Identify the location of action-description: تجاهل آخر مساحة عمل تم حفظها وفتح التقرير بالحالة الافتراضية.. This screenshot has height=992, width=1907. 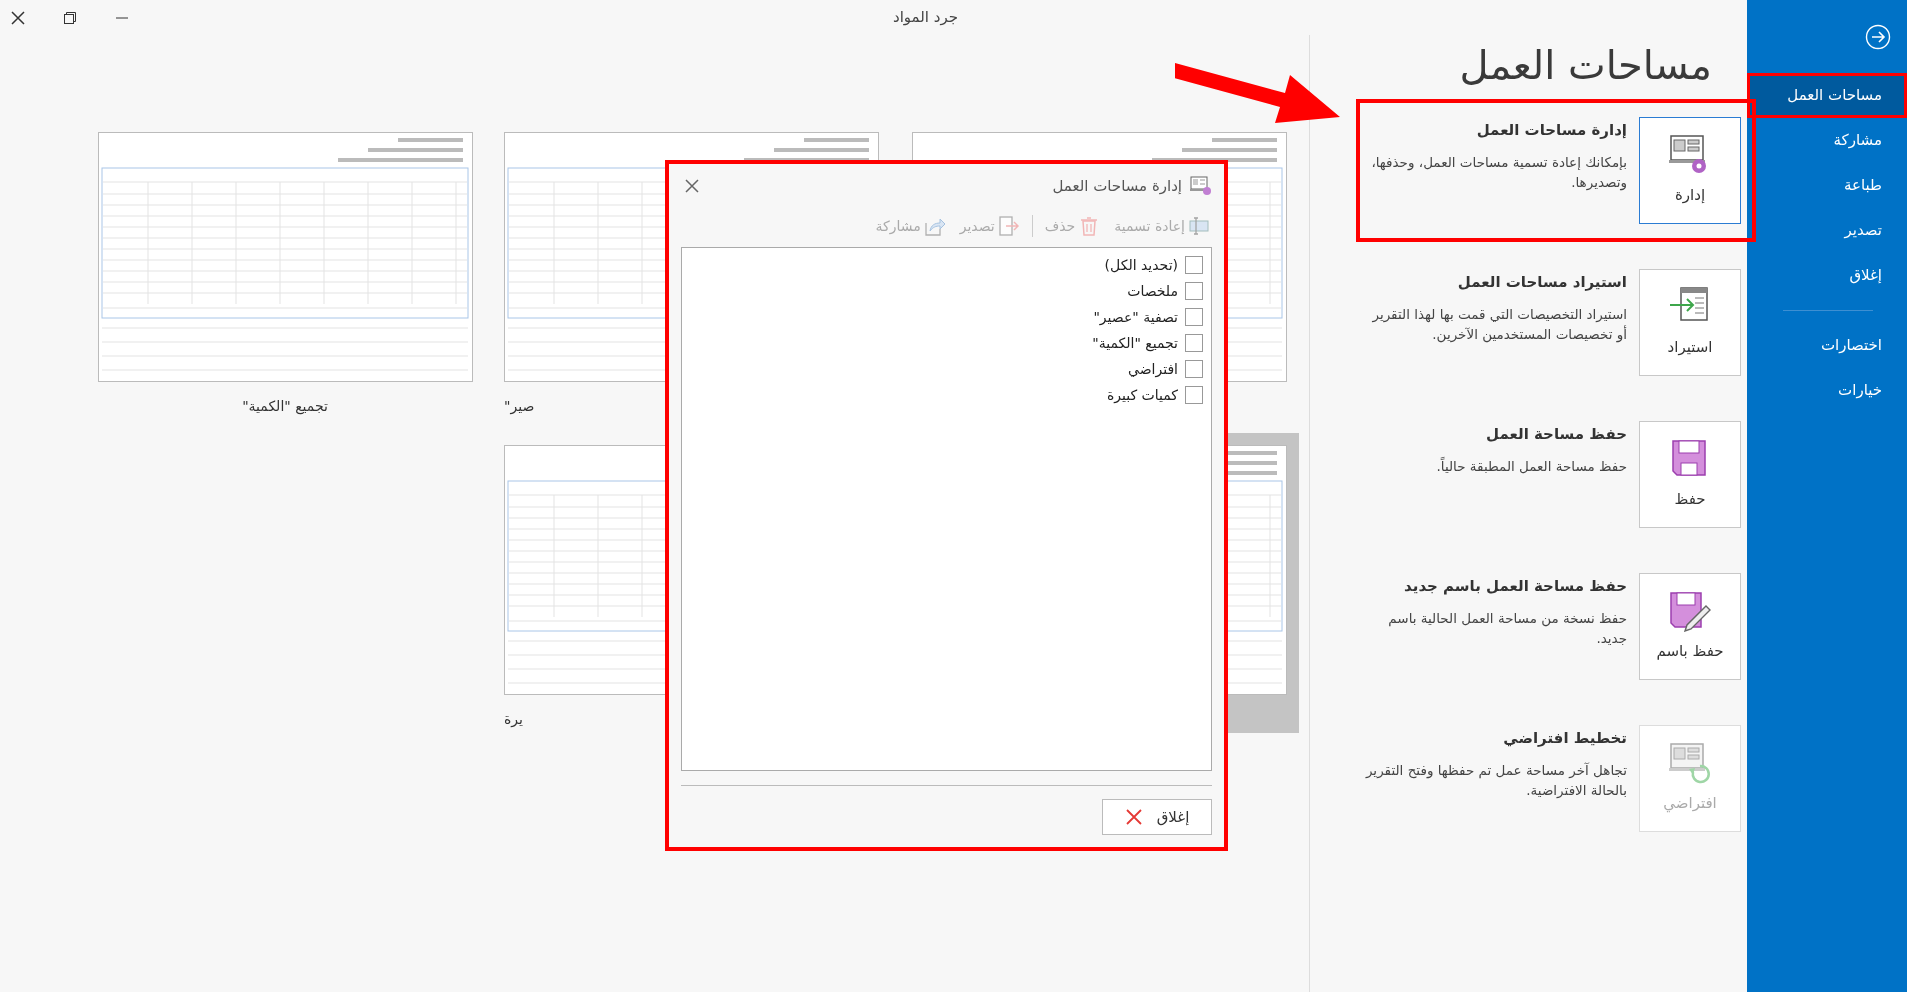
(1495, 780).